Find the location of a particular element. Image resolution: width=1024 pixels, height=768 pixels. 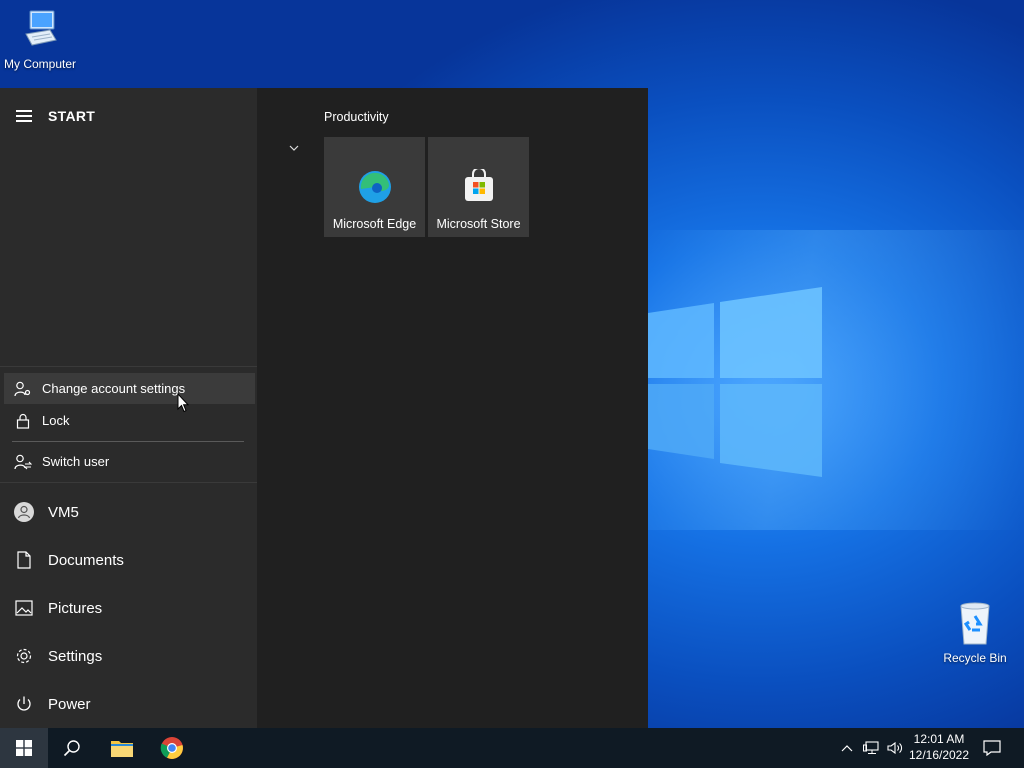

folder-icon is located at coordinates (122, 749).